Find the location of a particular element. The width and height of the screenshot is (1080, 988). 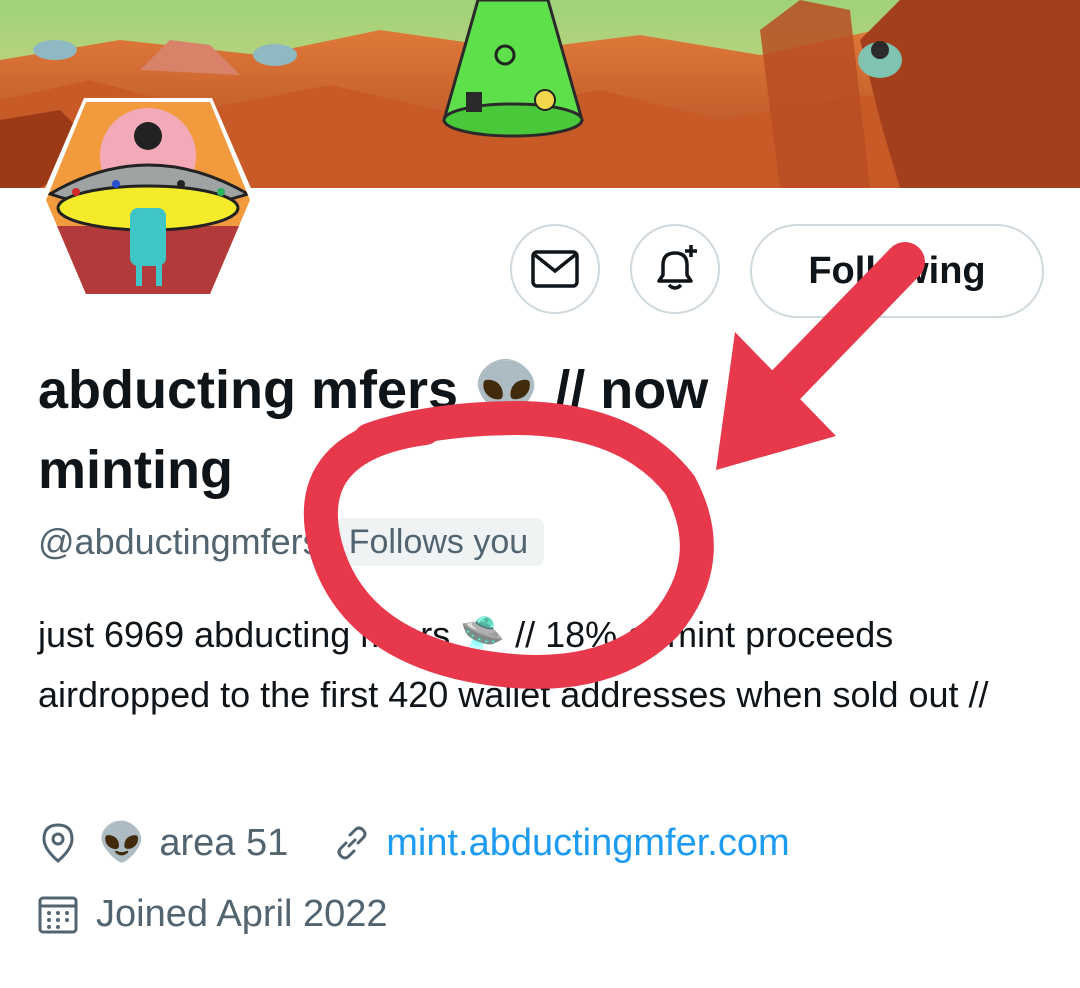

handle-row: @abductingmfers Follows you is located at coordinates (291, 542).